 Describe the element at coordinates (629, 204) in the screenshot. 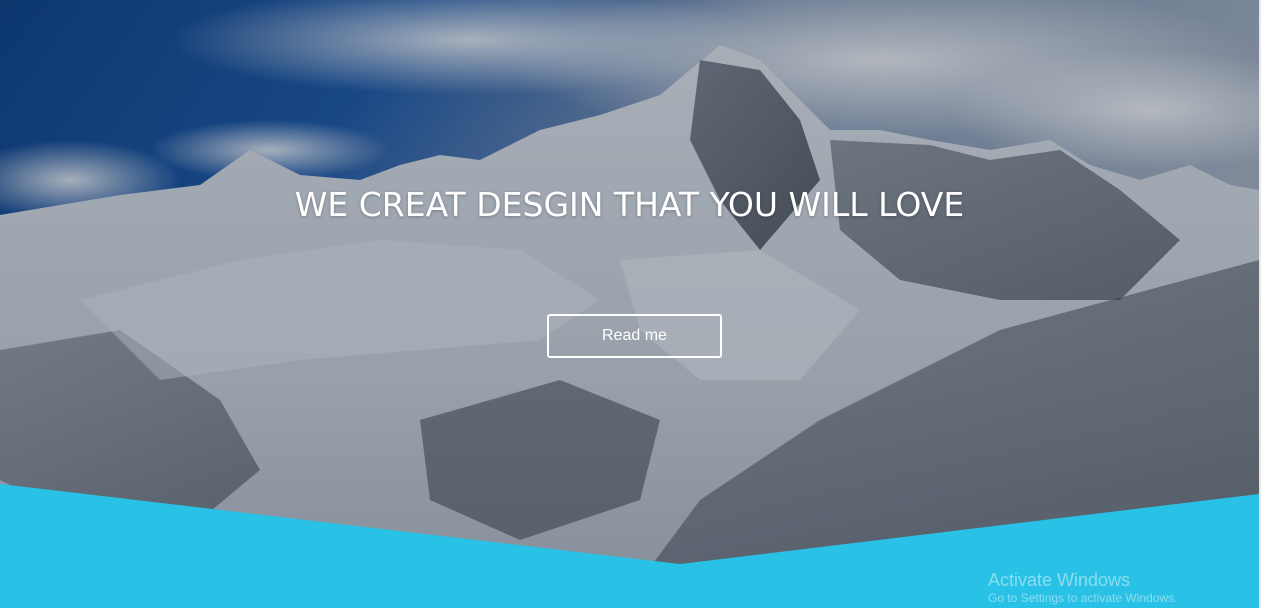

I see `hero-title: WE CREAT DESGIN THAT YOU WILL LOVE` at that location.